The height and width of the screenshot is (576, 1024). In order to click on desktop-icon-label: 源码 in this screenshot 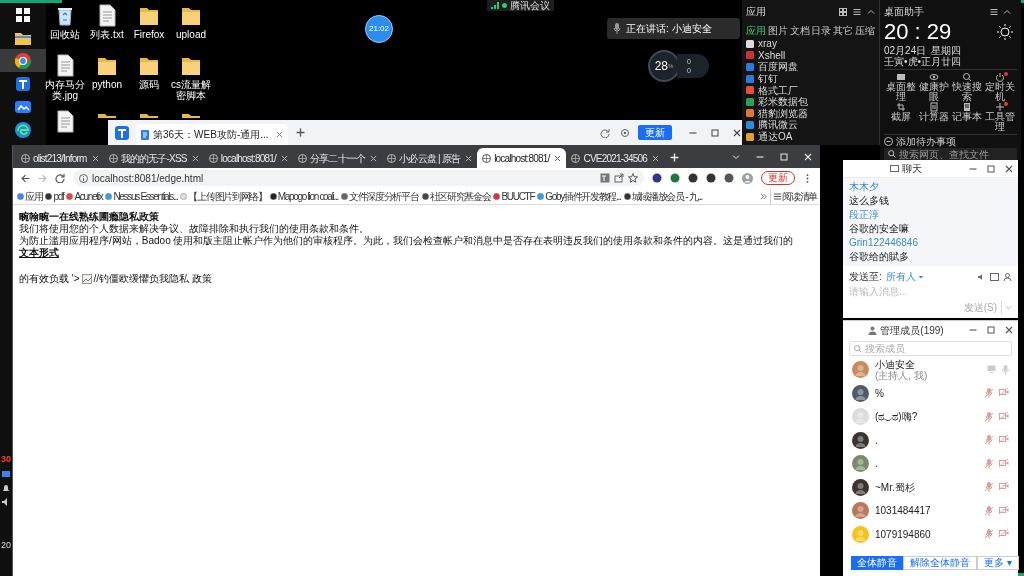, I will do `click(149, 84)`.